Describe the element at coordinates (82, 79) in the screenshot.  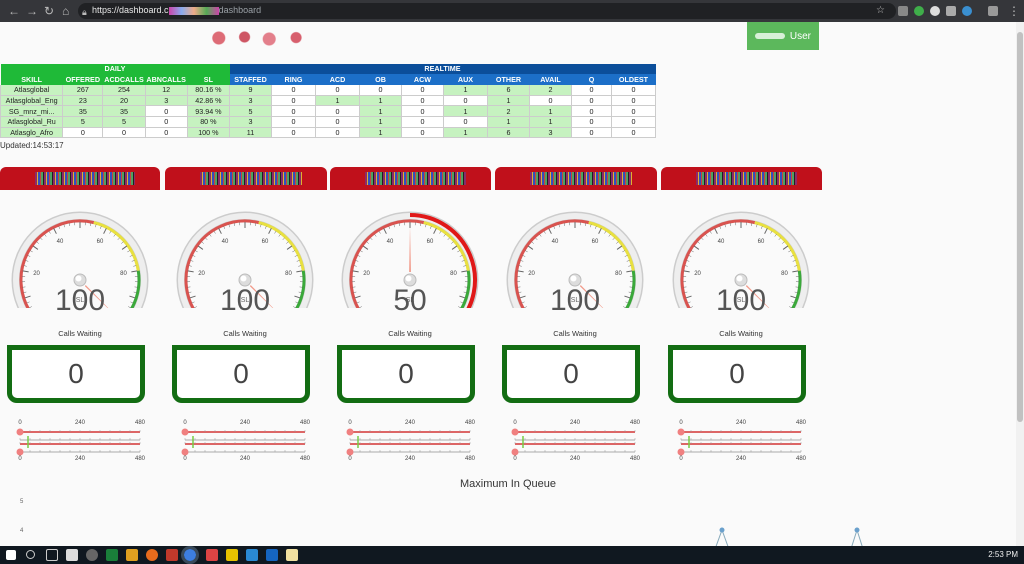
I see `column-header-offered: OFFERED` at that location.